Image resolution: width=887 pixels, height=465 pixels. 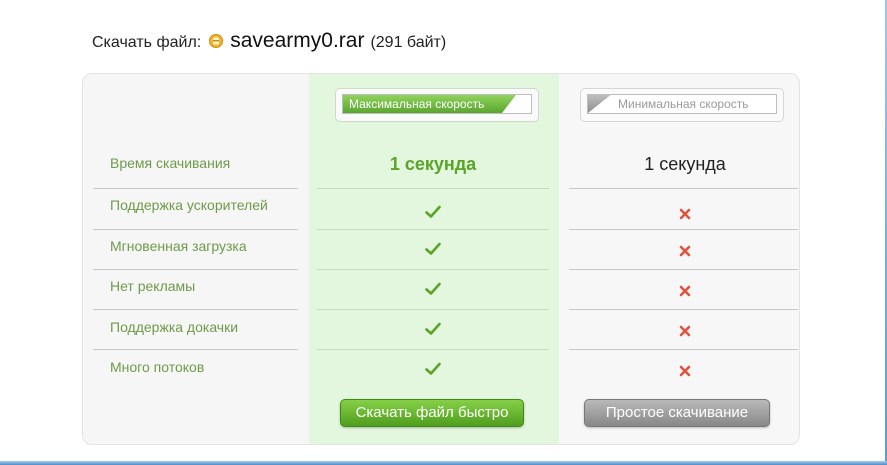 What do you see at coordinates (174, 327) in the screenshot?
I see `feature-label: Поддержка докачки` at bounding box center [174, 327].